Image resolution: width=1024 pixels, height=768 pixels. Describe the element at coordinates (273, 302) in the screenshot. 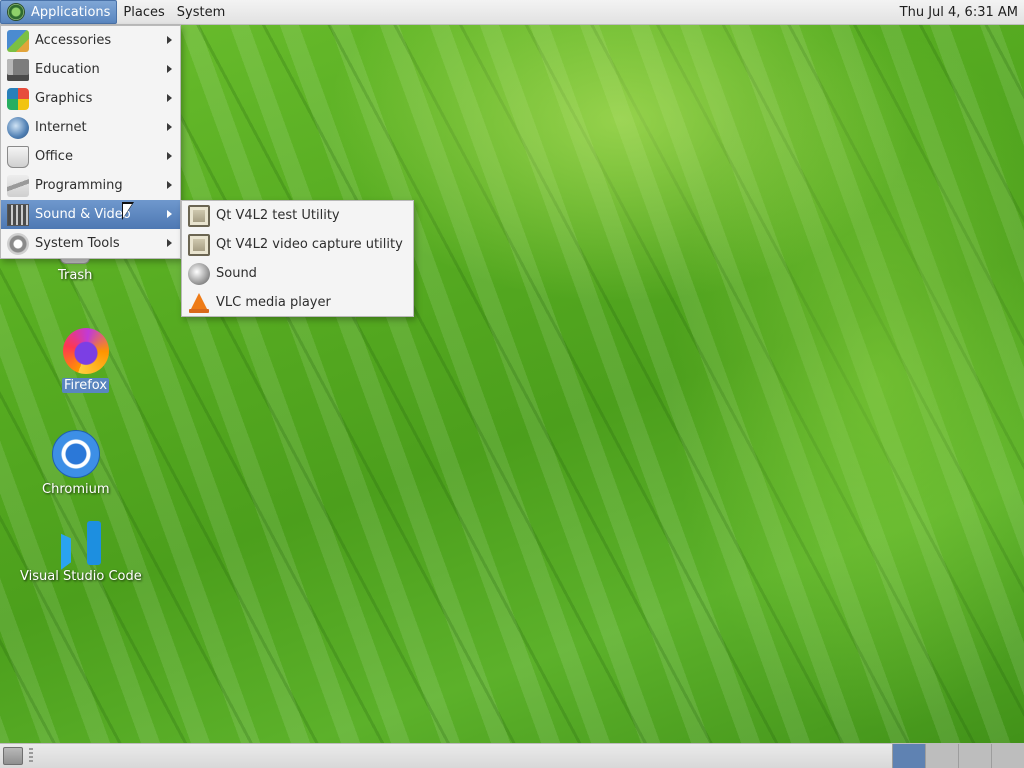

I see `menu-item-label: VLC media player` at that location.